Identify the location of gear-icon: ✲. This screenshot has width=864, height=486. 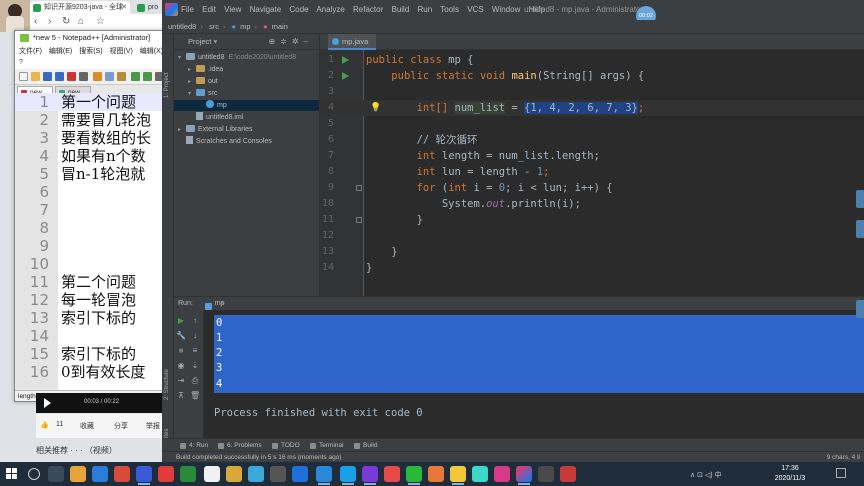
(298, 41).